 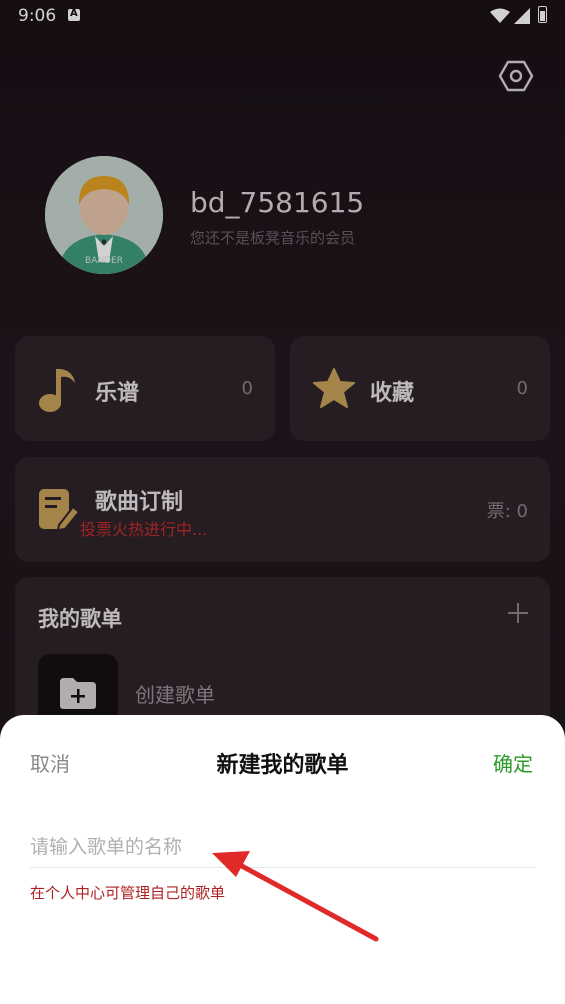 I want to click on sheet-title: 新建我的歌单, so click(x=282, y=765).